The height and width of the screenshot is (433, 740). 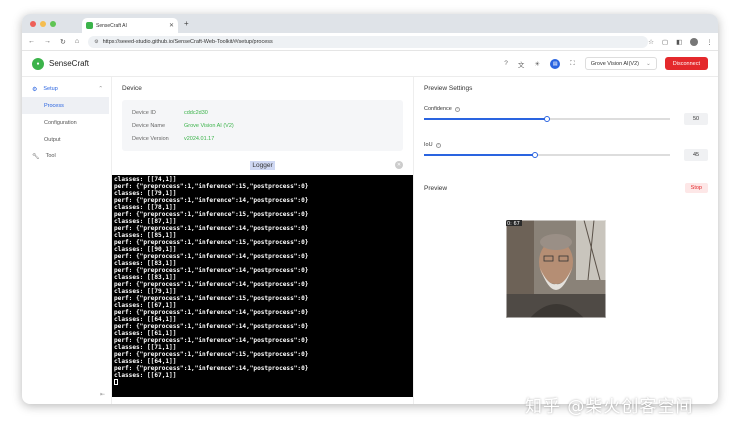 I want to click on back-icon: ←, so click(x=31, y=41).